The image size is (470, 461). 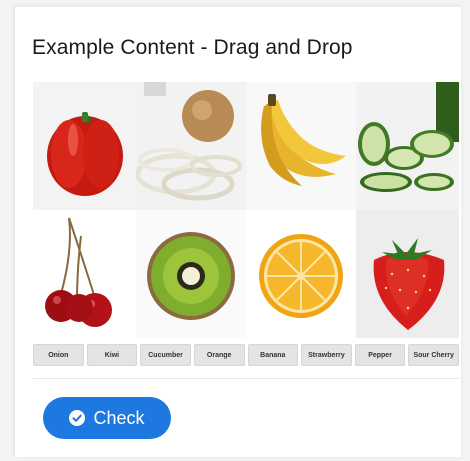 I want to click on bell-pepper-image, so click(x=84, y=146).